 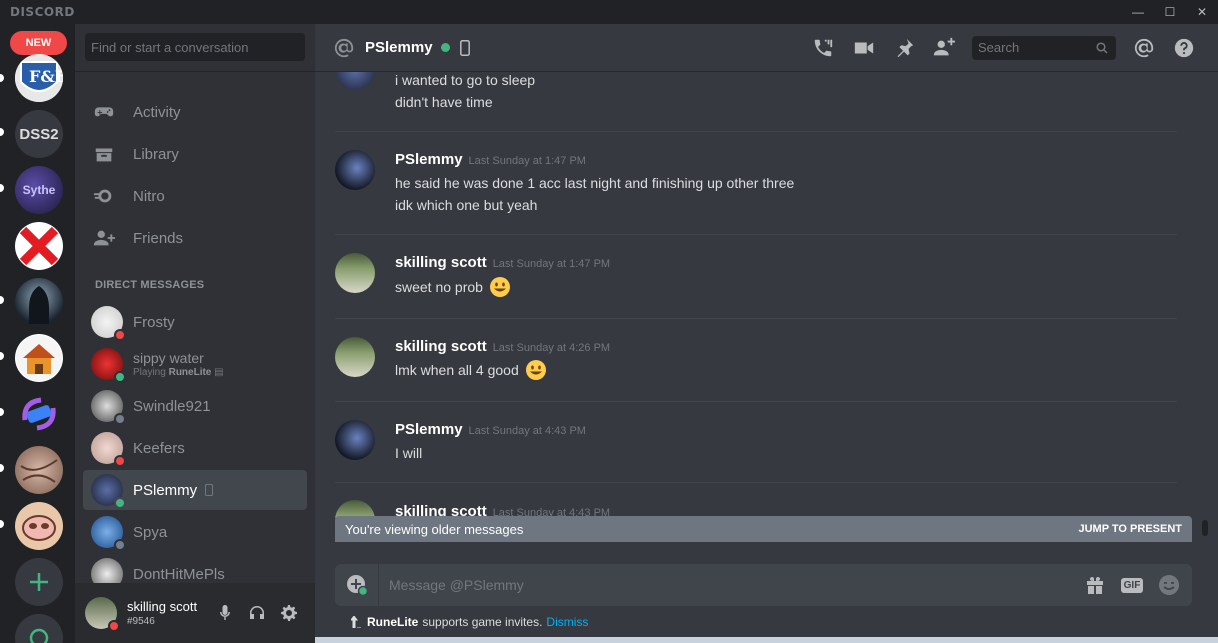 What do you see at coordinates (172, 406) in the screenshot?
I see `dm-name: Swindle921` at bounding box center [172, 406].